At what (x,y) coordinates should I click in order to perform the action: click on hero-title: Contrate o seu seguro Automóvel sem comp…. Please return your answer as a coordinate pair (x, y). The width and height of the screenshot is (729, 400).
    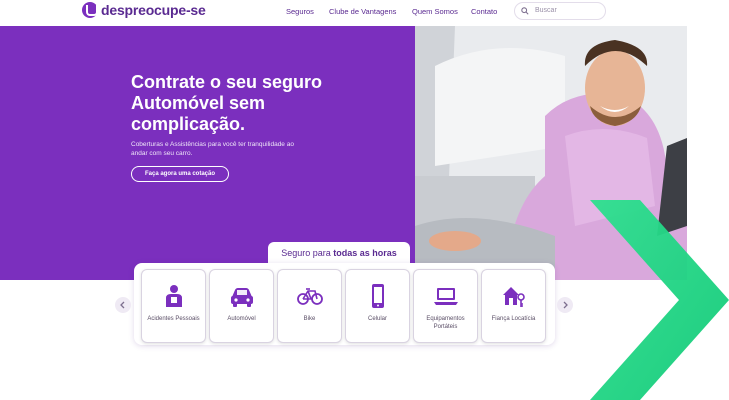
    Looking at the image, I should click on (227, 103).